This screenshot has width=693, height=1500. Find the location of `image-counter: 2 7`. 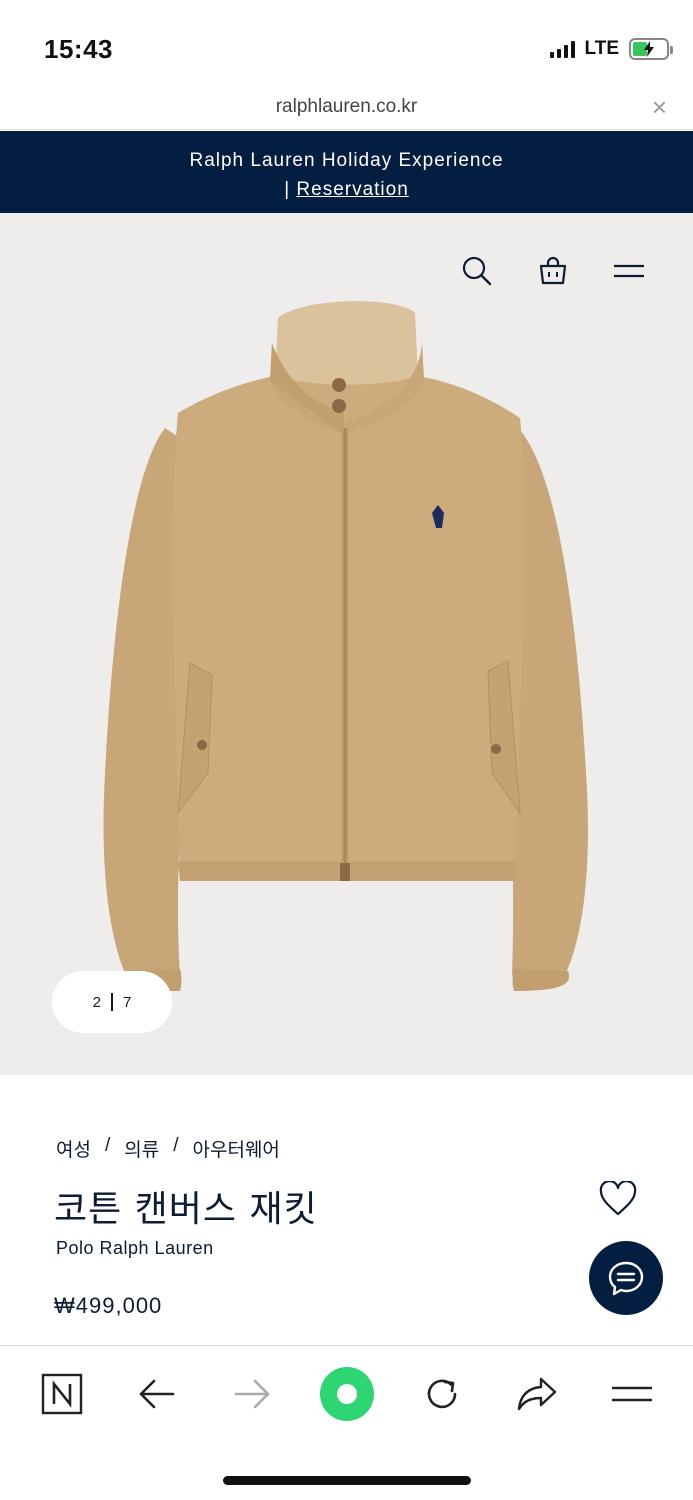

image-counter: 2 7 is located at coordinates (112, 1002).